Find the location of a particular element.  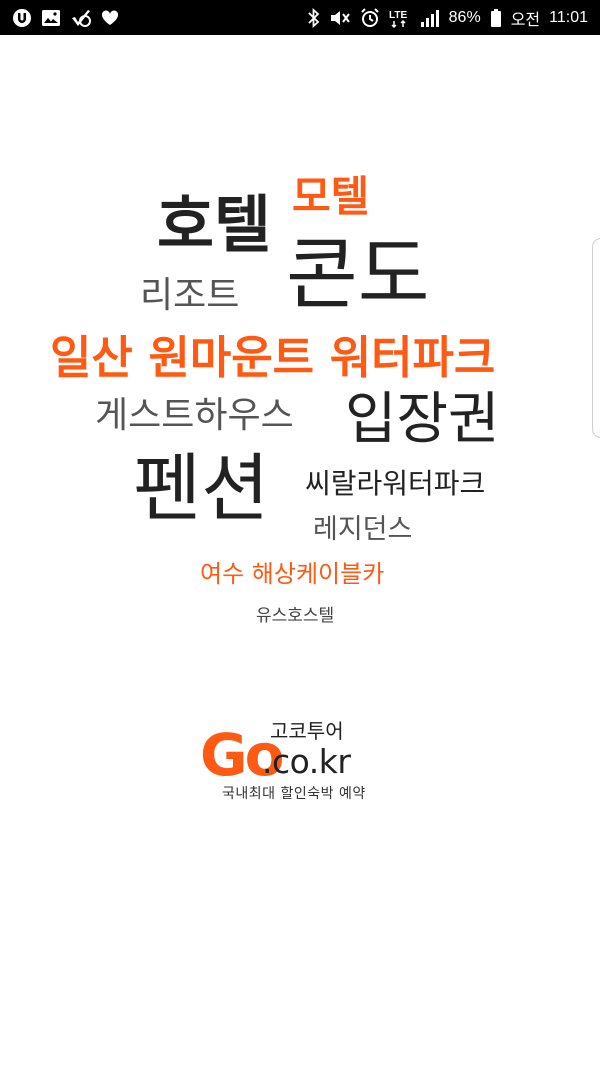

edge-panel-handle is located at coordinates (596, 338).